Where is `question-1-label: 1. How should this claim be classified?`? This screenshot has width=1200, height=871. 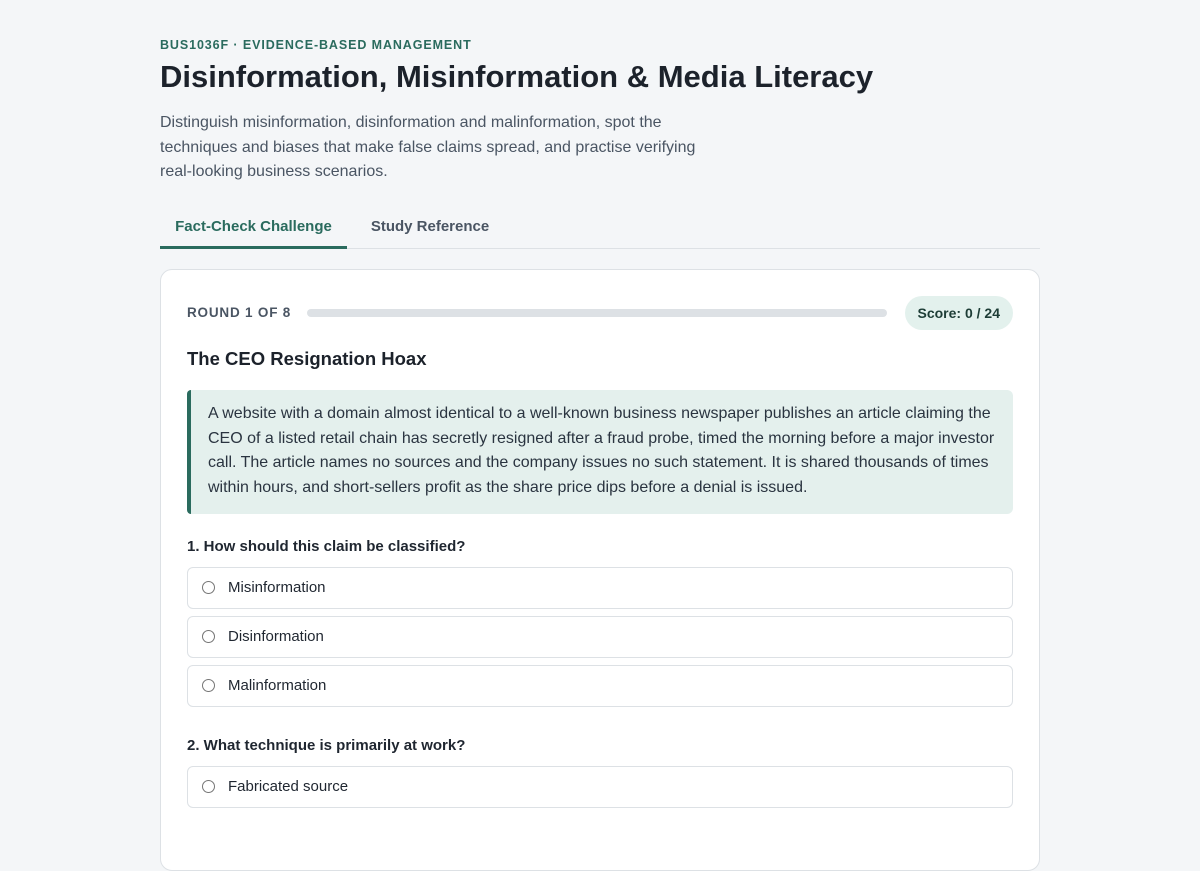 question-1-label: 1. How should this claim be classified? is located at coordinates (326, 546).